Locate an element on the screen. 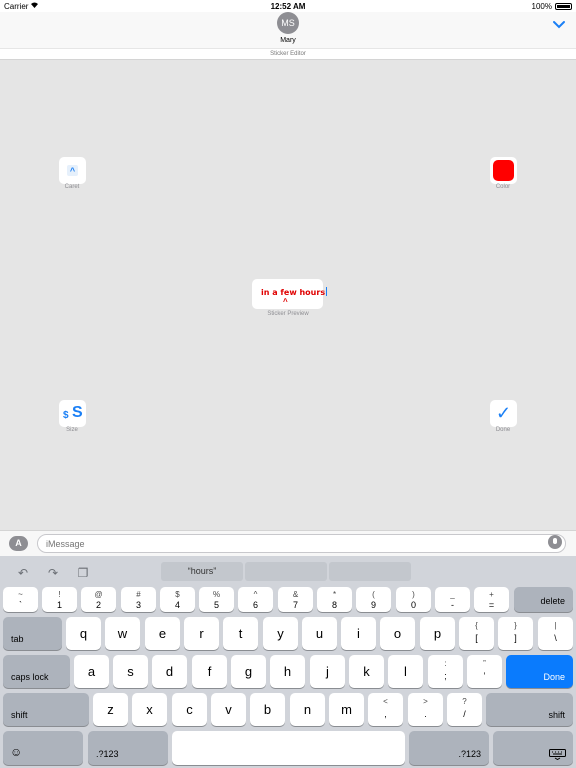  key-quote: ”’ is located at coordinates (484, 671).